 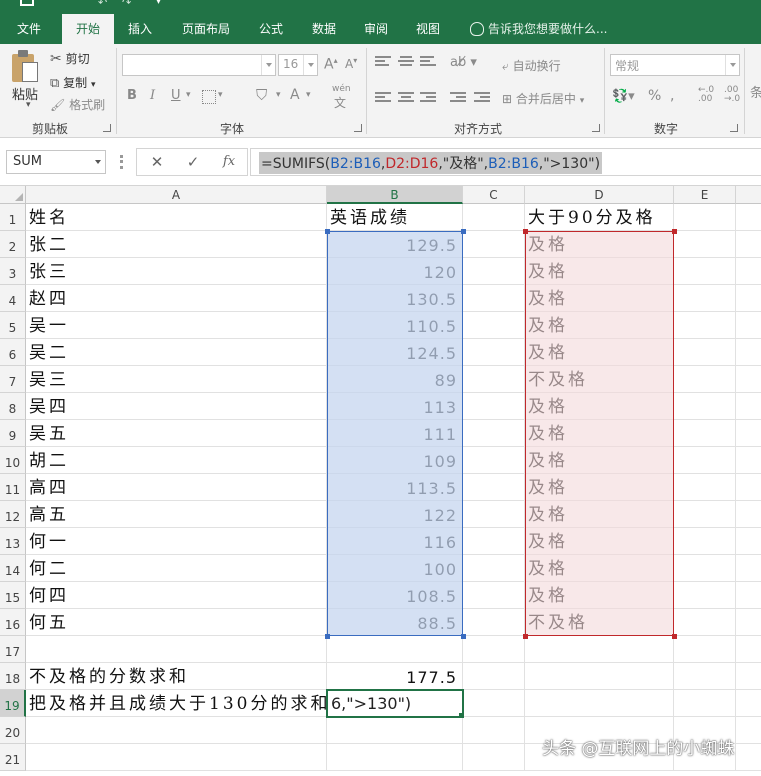 What do you see at coordinates (261, 95) in the screenshot?
I see `fill-color-icon: ⛉` at bounding box center [261, 95].